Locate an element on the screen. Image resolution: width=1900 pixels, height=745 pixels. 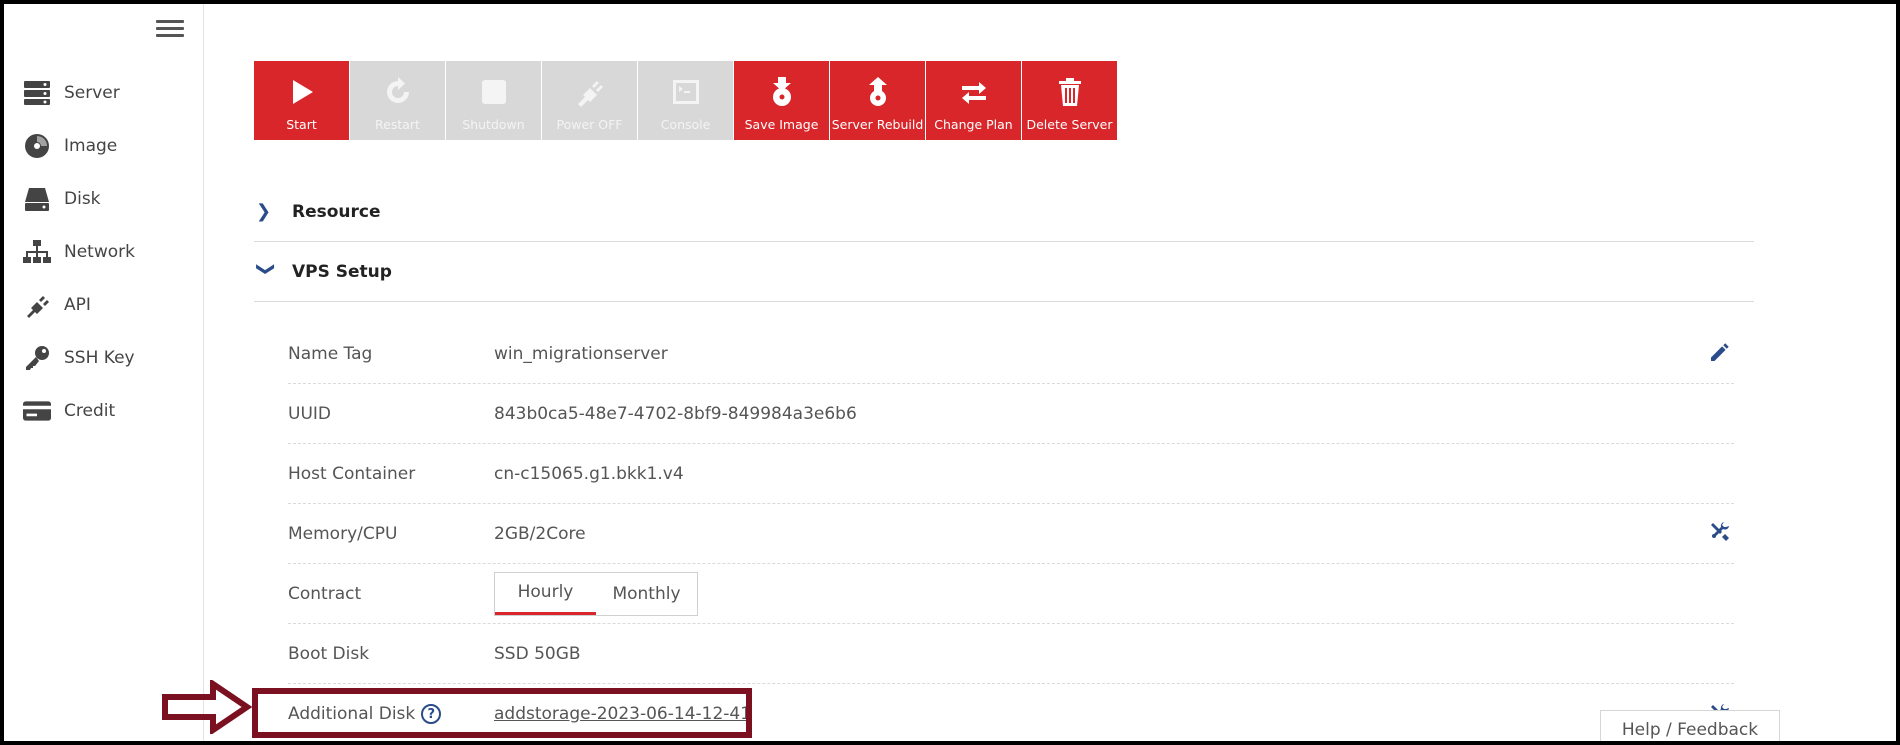
restart-button: Restart is located at coordinates (397, 100).